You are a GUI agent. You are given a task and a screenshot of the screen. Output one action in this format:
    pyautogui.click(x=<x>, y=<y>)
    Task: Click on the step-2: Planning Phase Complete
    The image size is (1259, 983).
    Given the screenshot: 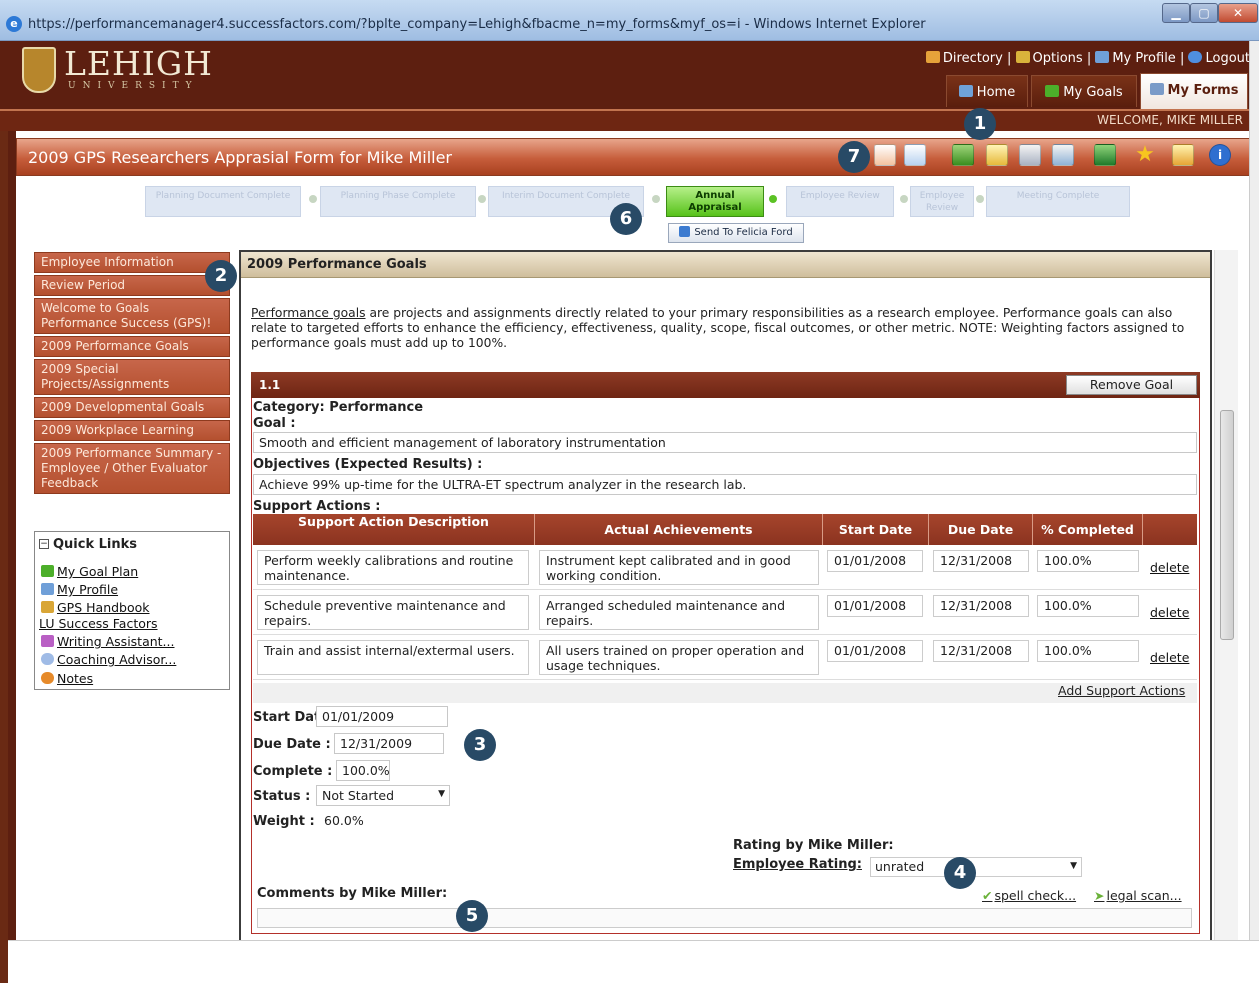 What is the action you would take?
    pyautogui.click(x=398, y=201)
    